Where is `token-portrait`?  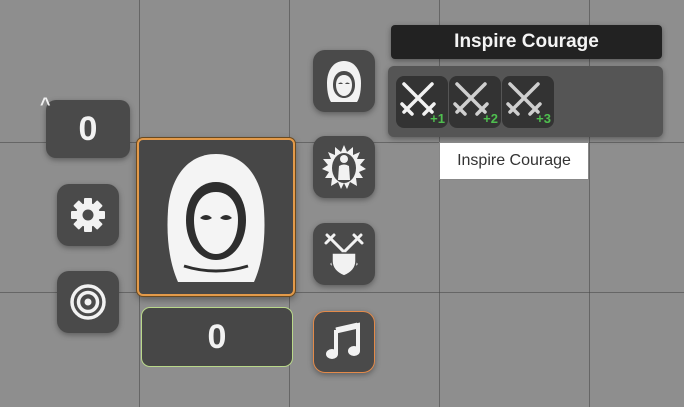 token-portrait is located at coordinates (216, 217).